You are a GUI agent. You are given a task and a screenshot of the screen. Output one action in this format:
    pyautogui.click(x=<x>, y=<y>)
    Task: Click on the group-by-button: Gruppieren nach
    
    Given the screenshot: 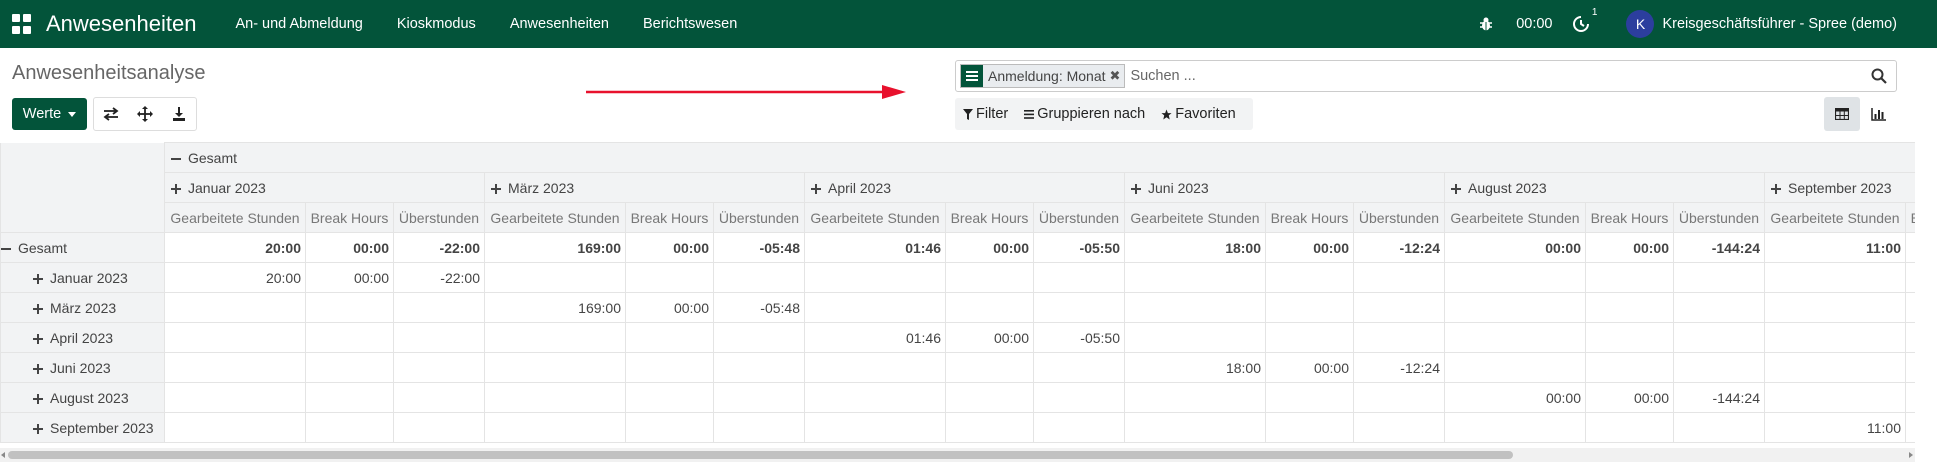 What is the action you would take?
    pyautogui.click(x=1084, y=114)
    